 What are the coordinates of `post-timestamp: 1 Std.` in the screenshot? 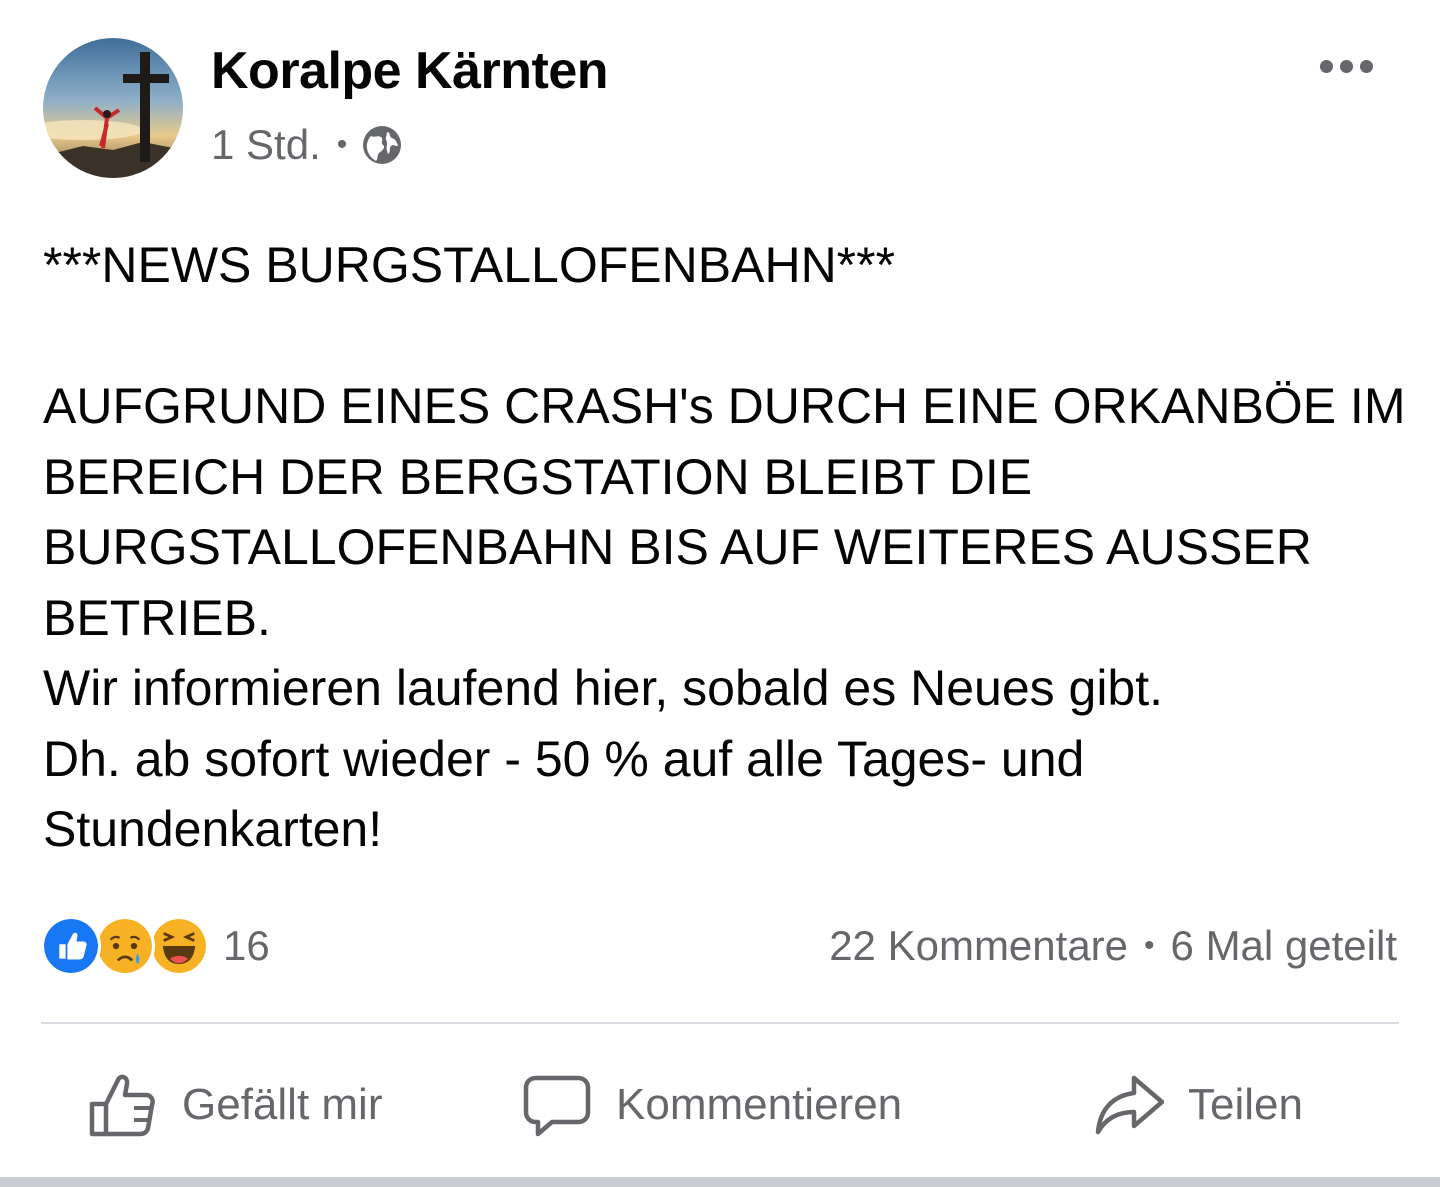 It's located at (266, 145).